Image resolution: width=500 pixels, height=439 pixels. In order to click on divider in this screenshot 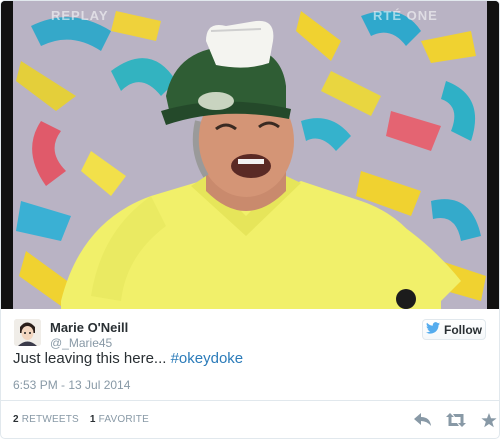, I will do `click(250, 400)`.